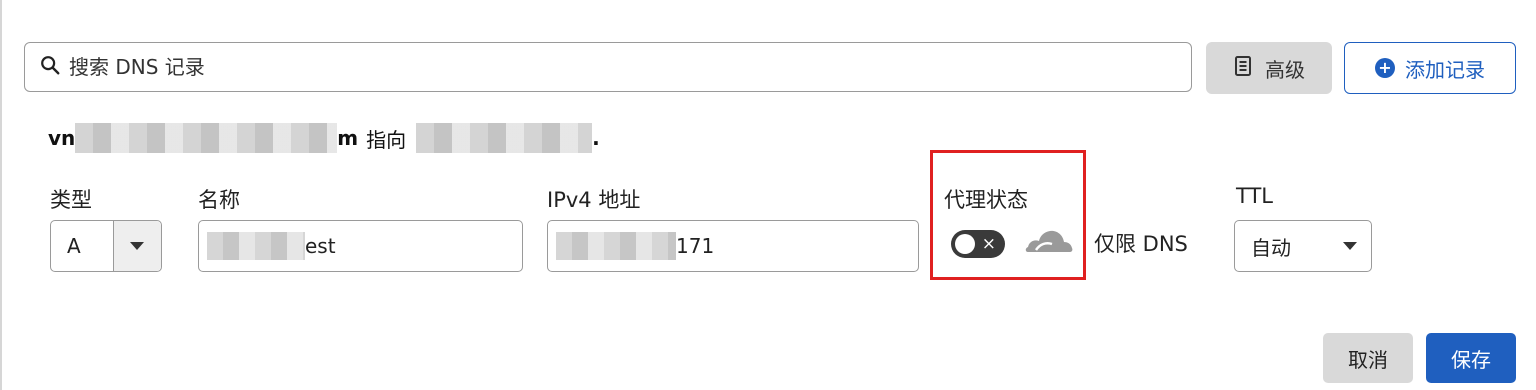 Image resolution: width=1536 pixels, height=390 pixels. Describe the element at coordinates (978, 244) in the screenshot. I see `proxy-toggle: ×` at that location.